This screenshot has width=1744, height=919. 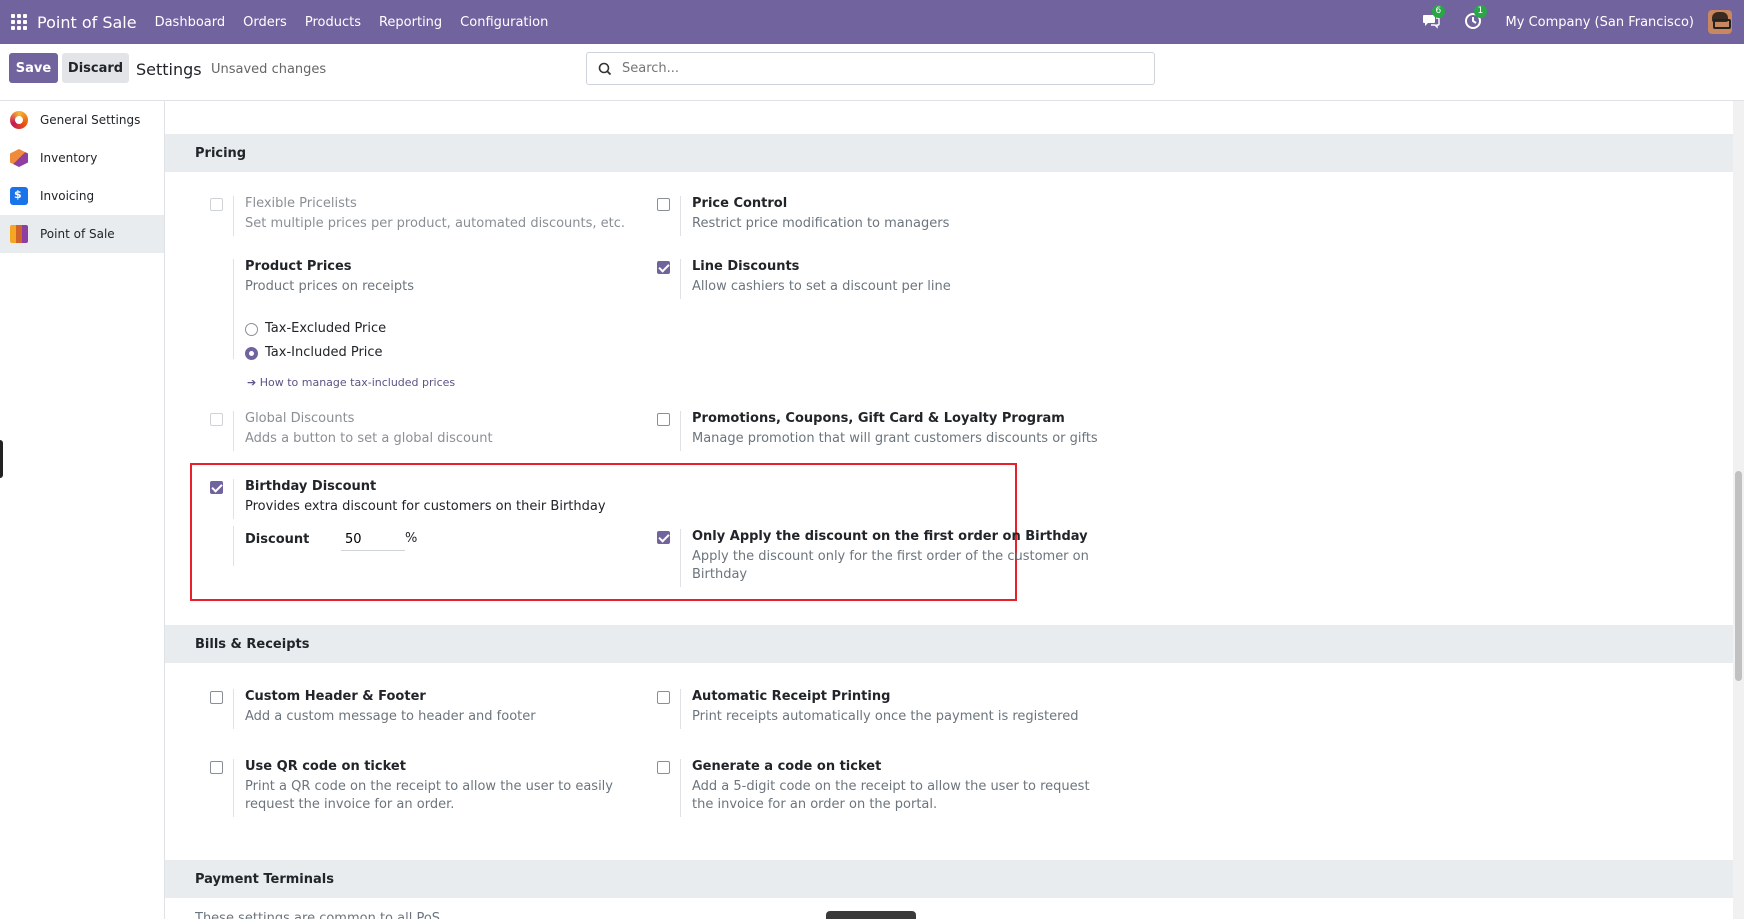 What do you see at coordinates (277, 539) in the screenshot?
I see `discount-label: Discount` at bounding box center [277, 539].